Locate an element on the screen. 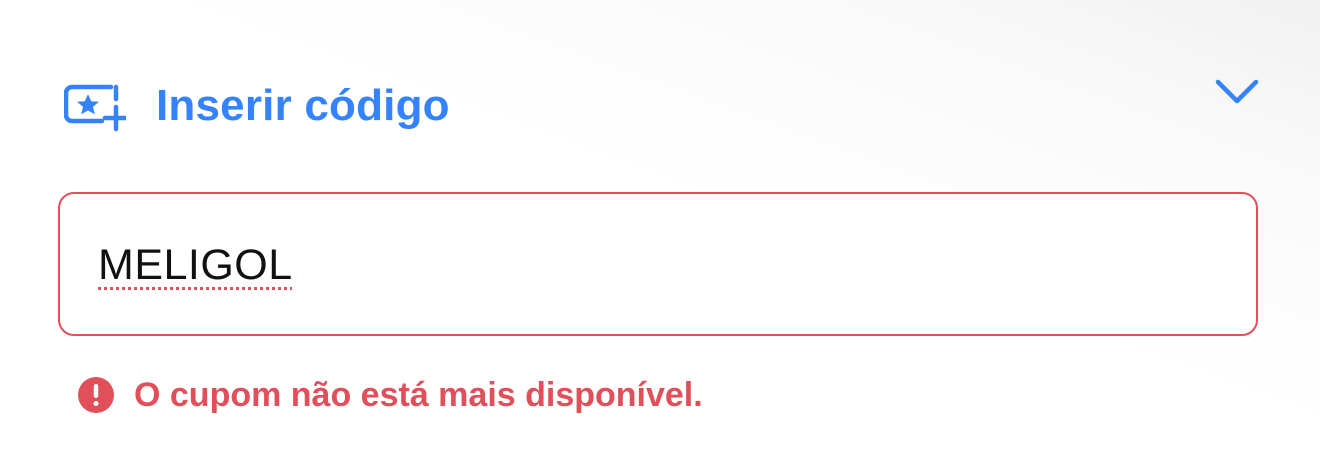  coupon-star-add-icon is located at coordinates (96, 108).